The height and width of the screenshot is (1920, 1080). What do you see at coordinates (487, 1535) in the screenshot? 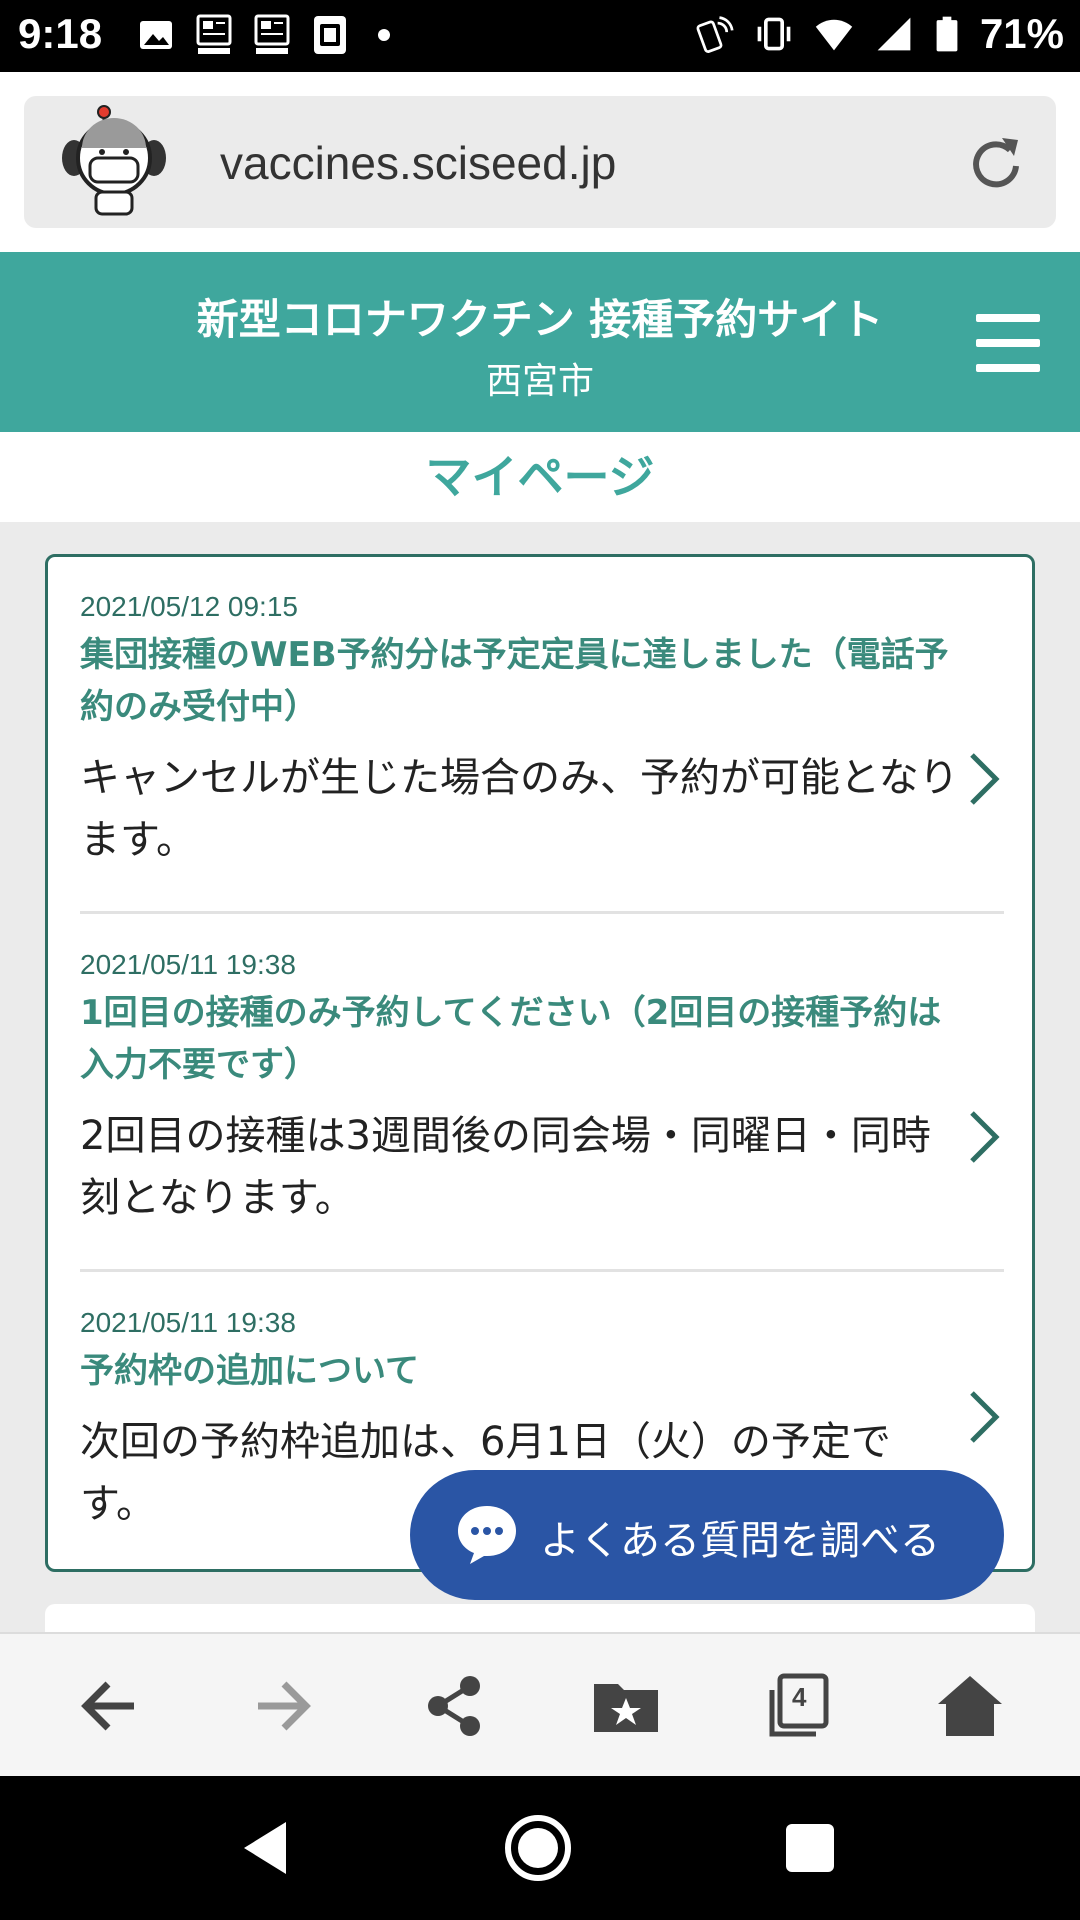
I see `chat-bubble-icon` at bounding box center [487, 1535].